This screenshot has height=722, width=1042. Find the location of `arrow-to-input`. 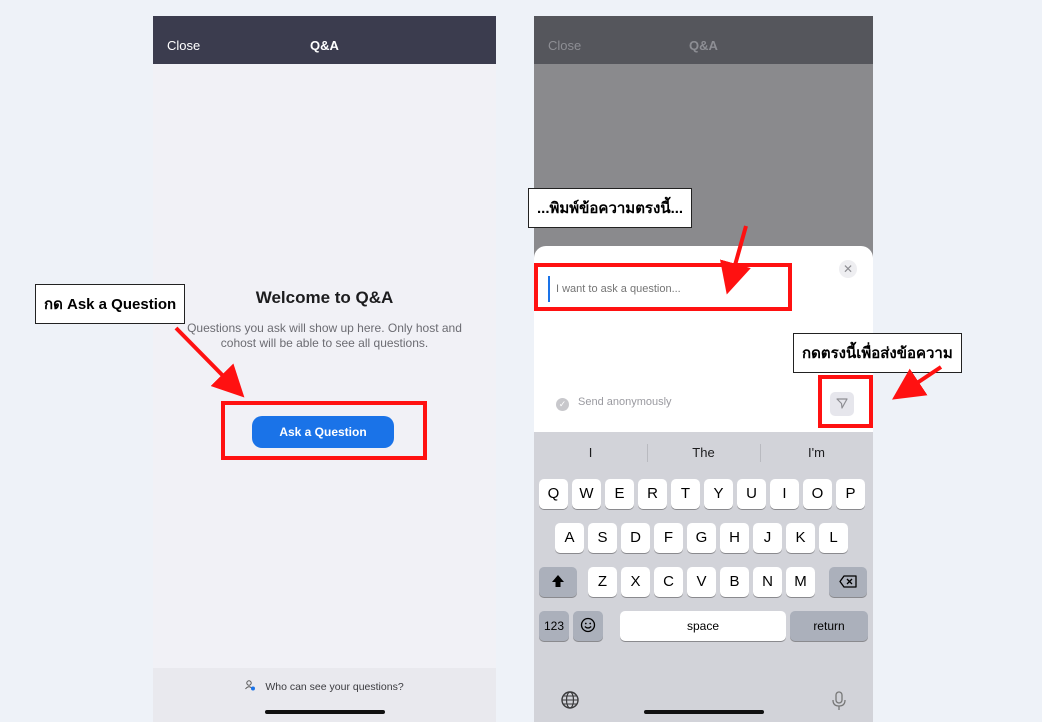

arrow-to-input is located at coordinates (735, 260).